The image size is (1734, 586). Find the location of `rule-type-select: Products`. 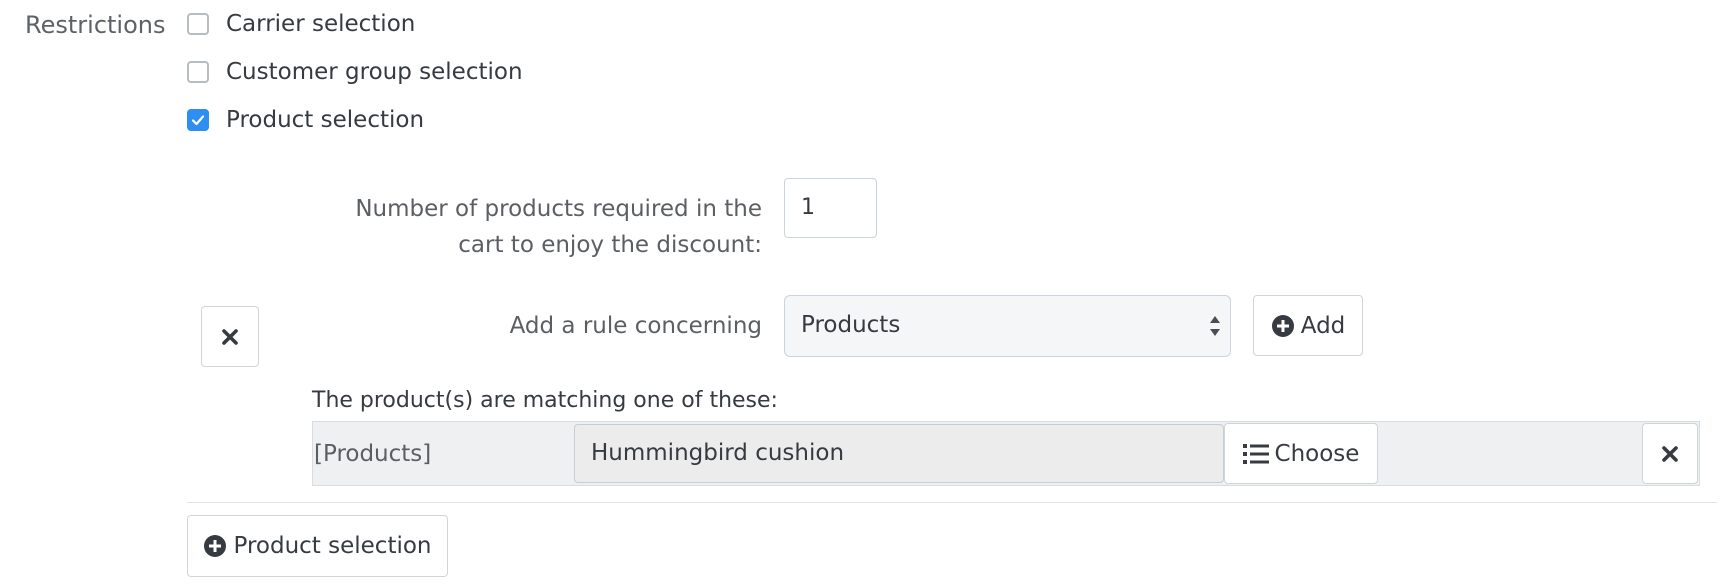

rule-type-select: Products is located at coordinates (1007, 326).